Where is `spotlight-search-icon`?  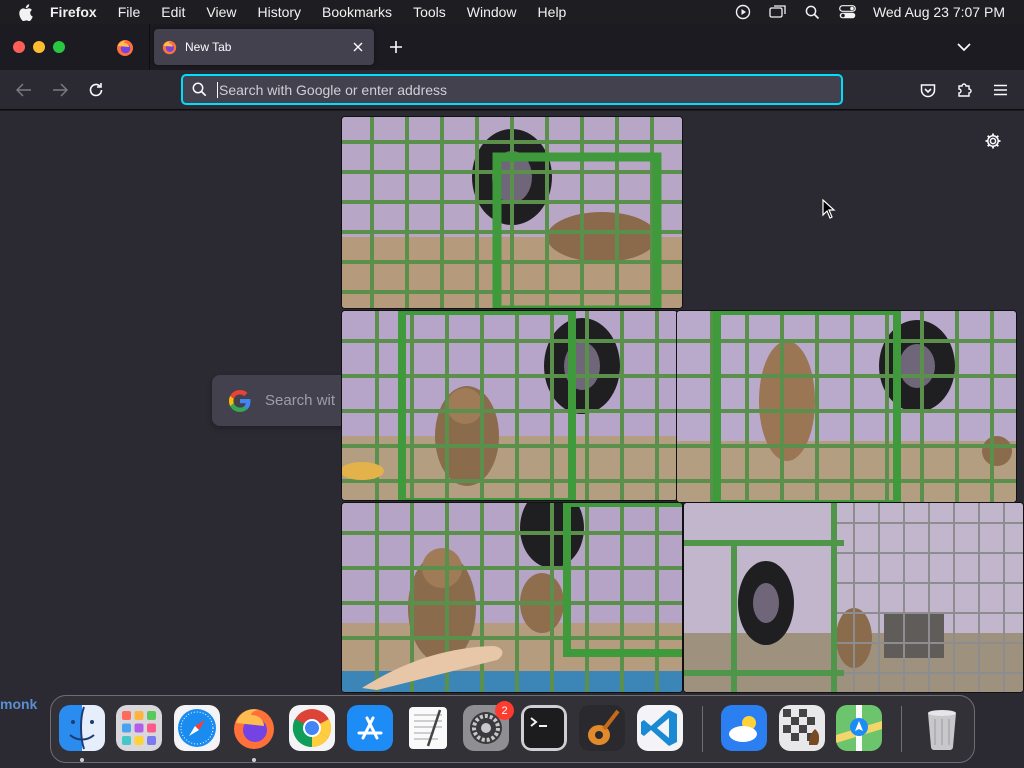 spotlight-search-icon is located at coordinates (813, 12).